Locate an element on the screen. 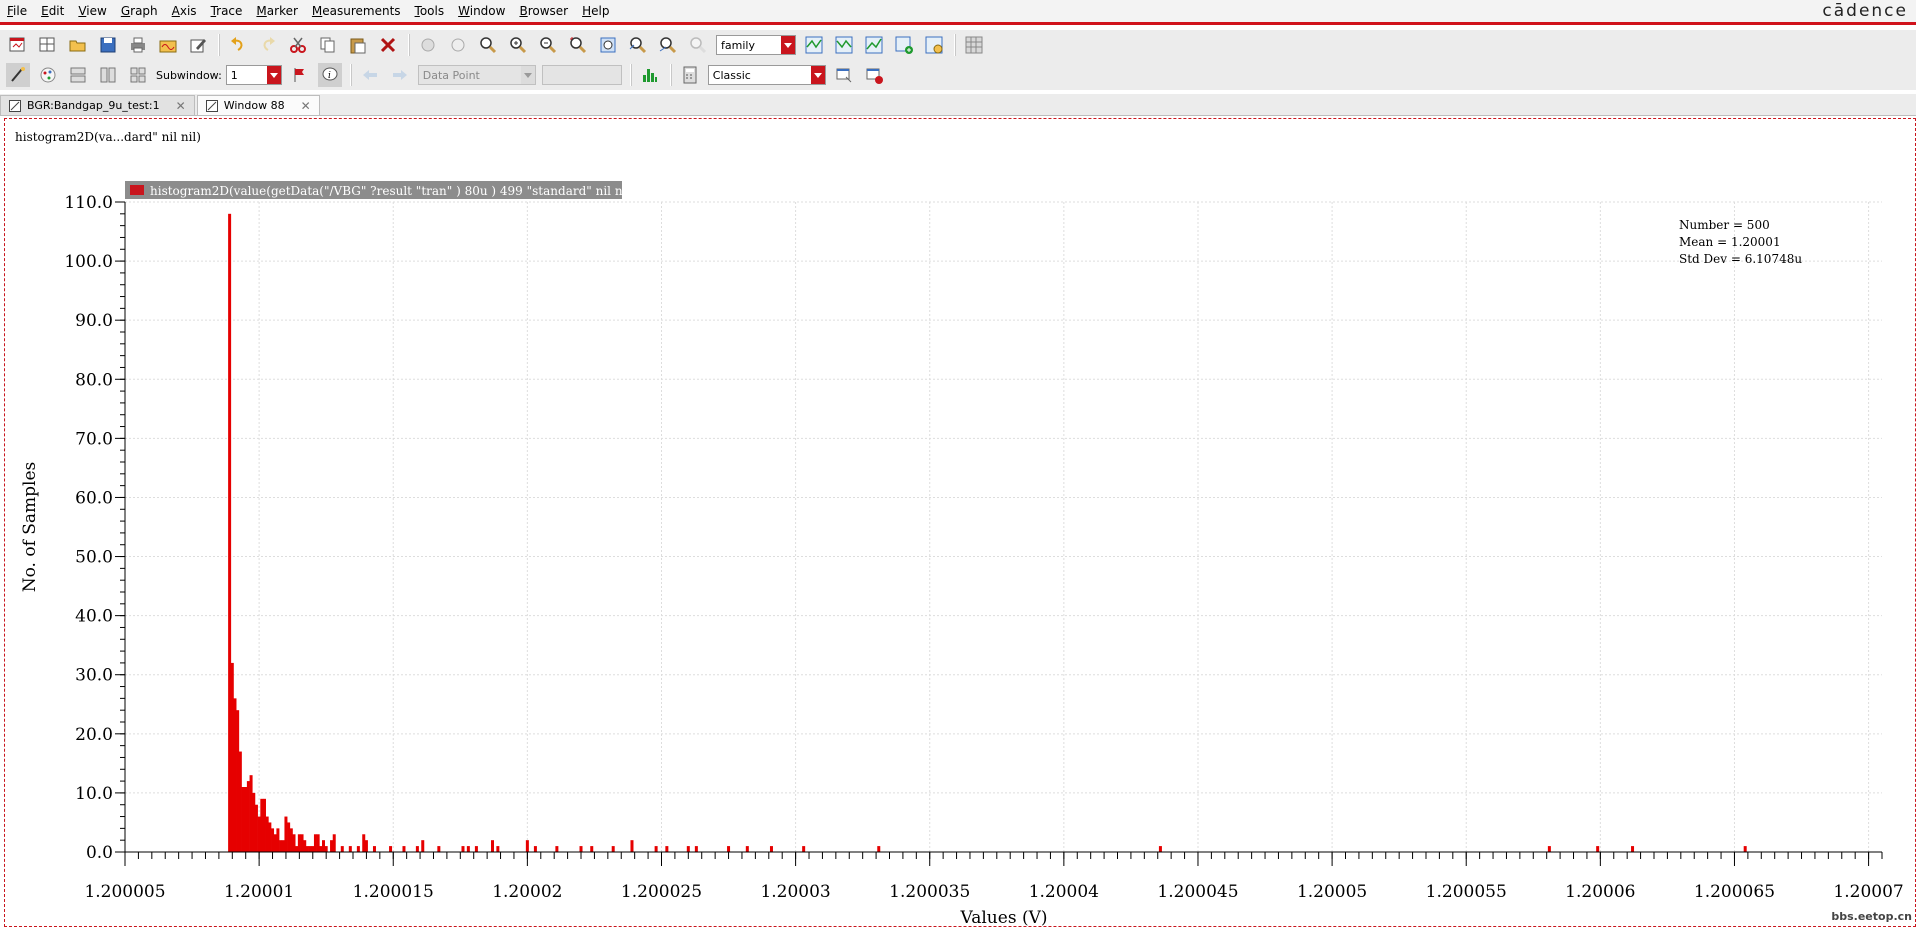 Image resolution: width=1916 pixels, height=927 pixels. y-tick-label: 100.0 is located at coordinates (88, 262).